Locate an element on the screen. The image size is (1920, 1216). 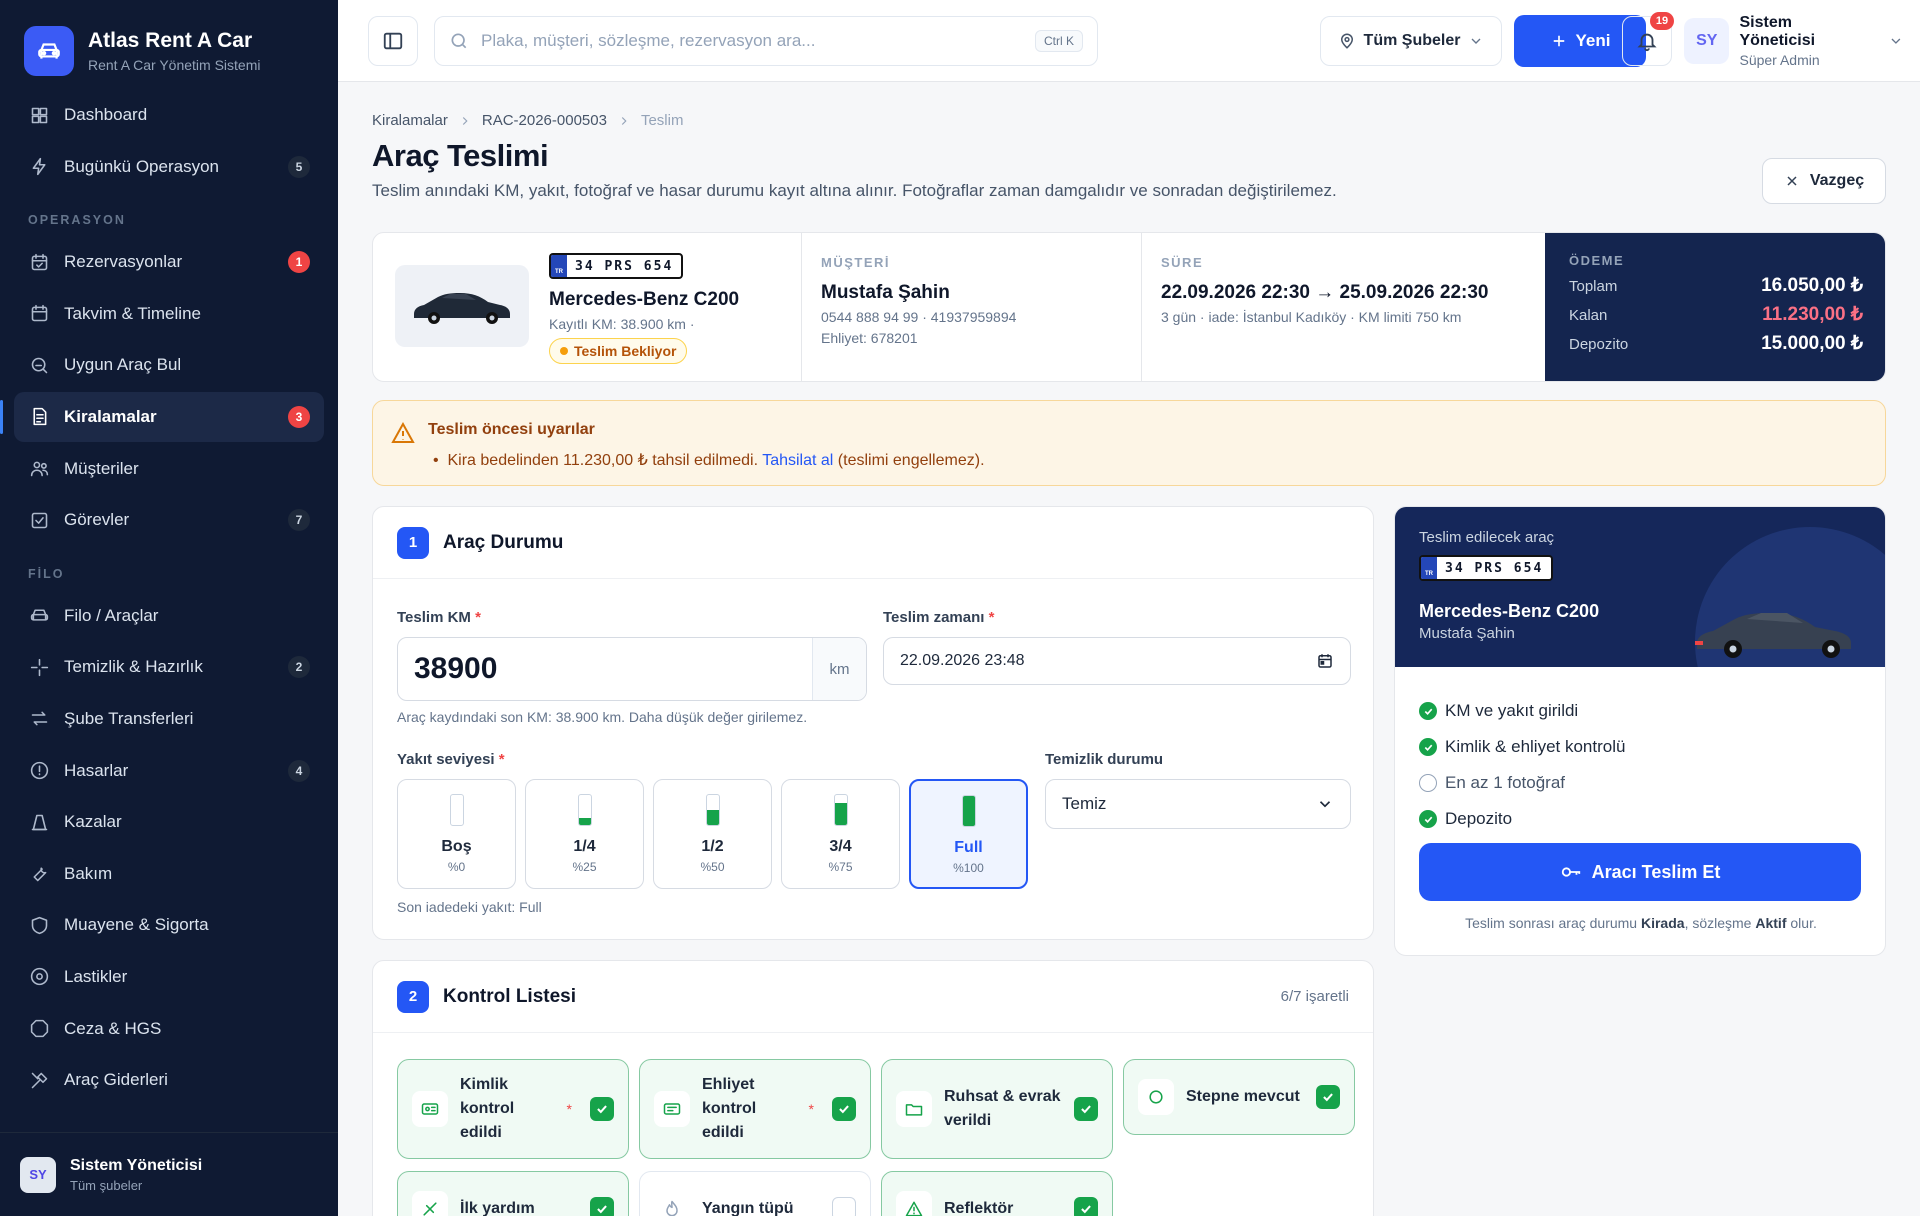
fuel-option-label: 1/4 is located at coordinates (584, 846).